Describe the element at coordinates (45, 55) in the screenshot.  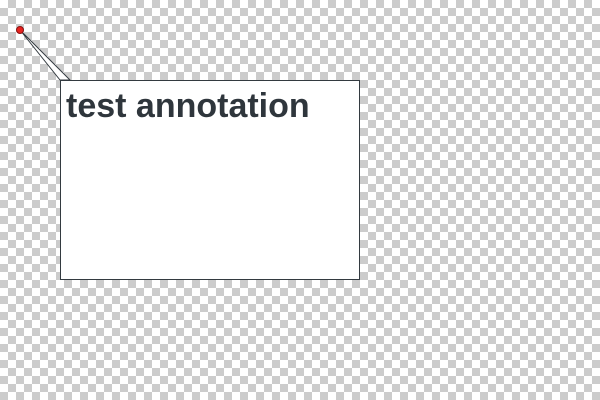
I see `annotation-pointer` at that location.